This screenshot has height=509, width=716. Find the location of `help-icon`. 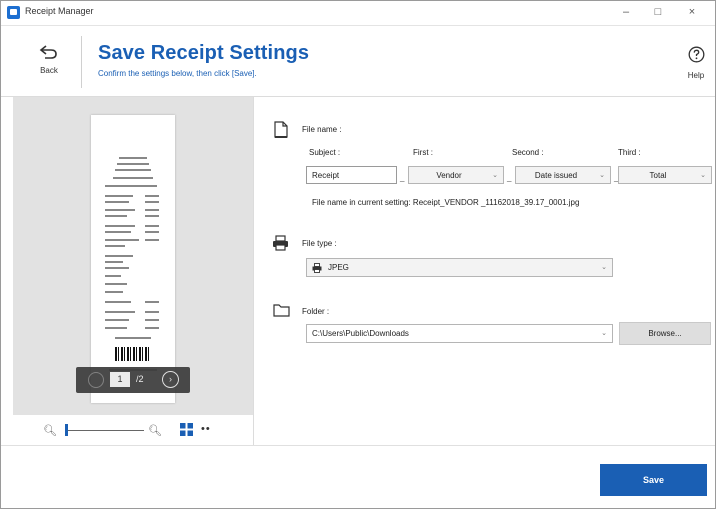

help-icon is located at coordinates (696, 54).